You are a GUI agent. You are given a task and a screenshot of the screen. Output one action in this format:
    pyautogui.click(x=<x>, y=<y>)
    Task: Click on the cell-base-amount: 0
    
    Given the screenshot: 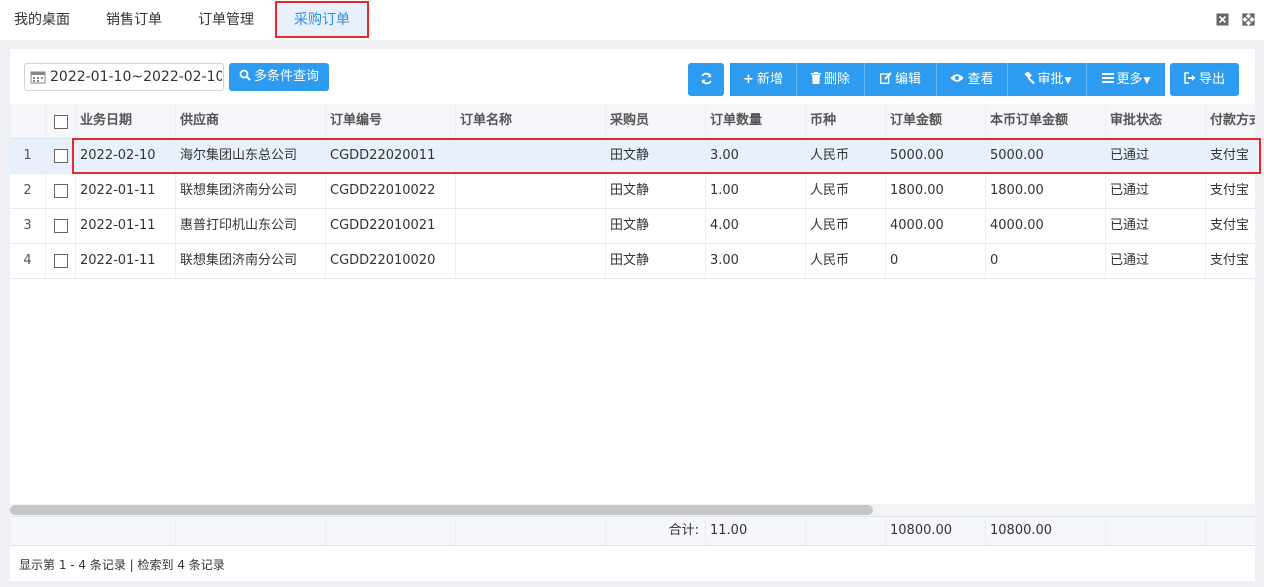 What is the action you would take?
    pyautogui.click(x=1046, y=261)
    